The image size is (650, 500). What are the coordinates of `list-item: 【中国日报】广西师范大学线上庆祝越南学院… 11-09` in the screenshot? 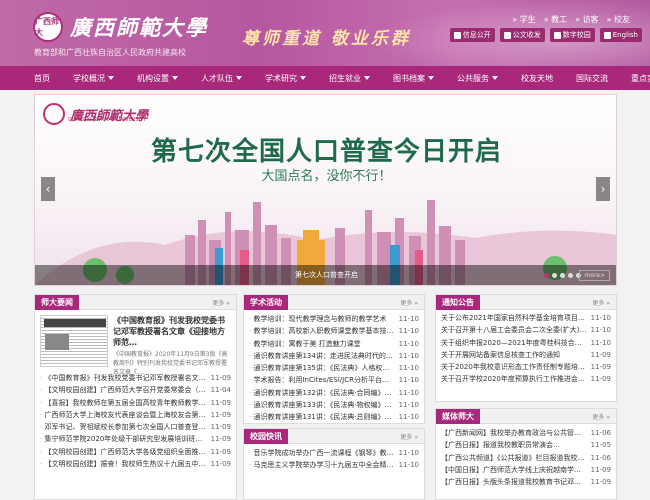 It's located at (526, 470).